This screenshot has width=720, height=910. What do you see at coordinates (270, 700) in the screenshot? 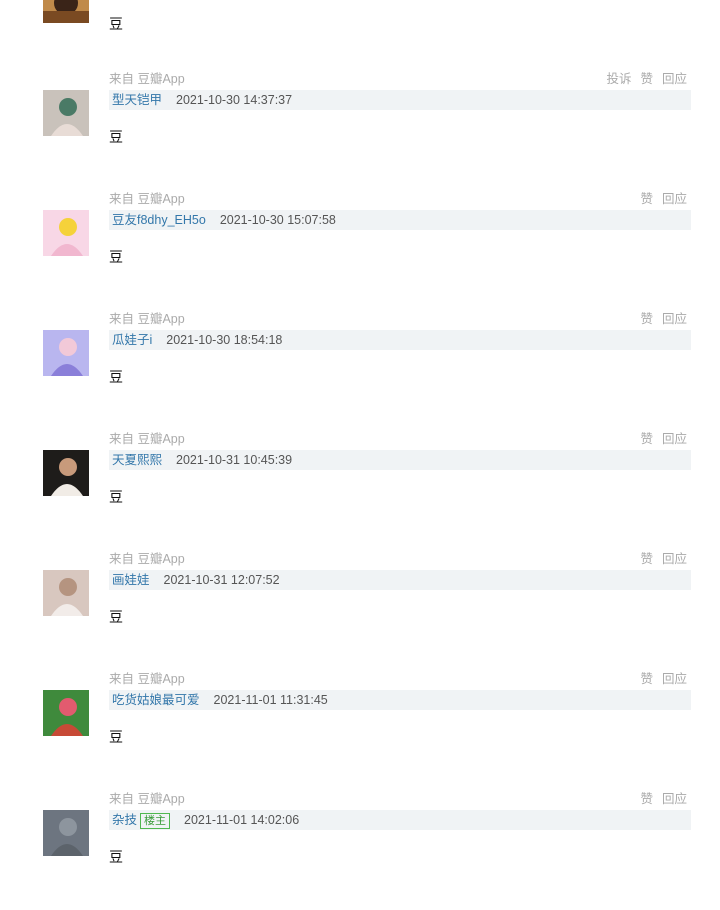
I see `comment-timestamp: 2021-11-01 11:31:45` at bounding box center [270, 700].